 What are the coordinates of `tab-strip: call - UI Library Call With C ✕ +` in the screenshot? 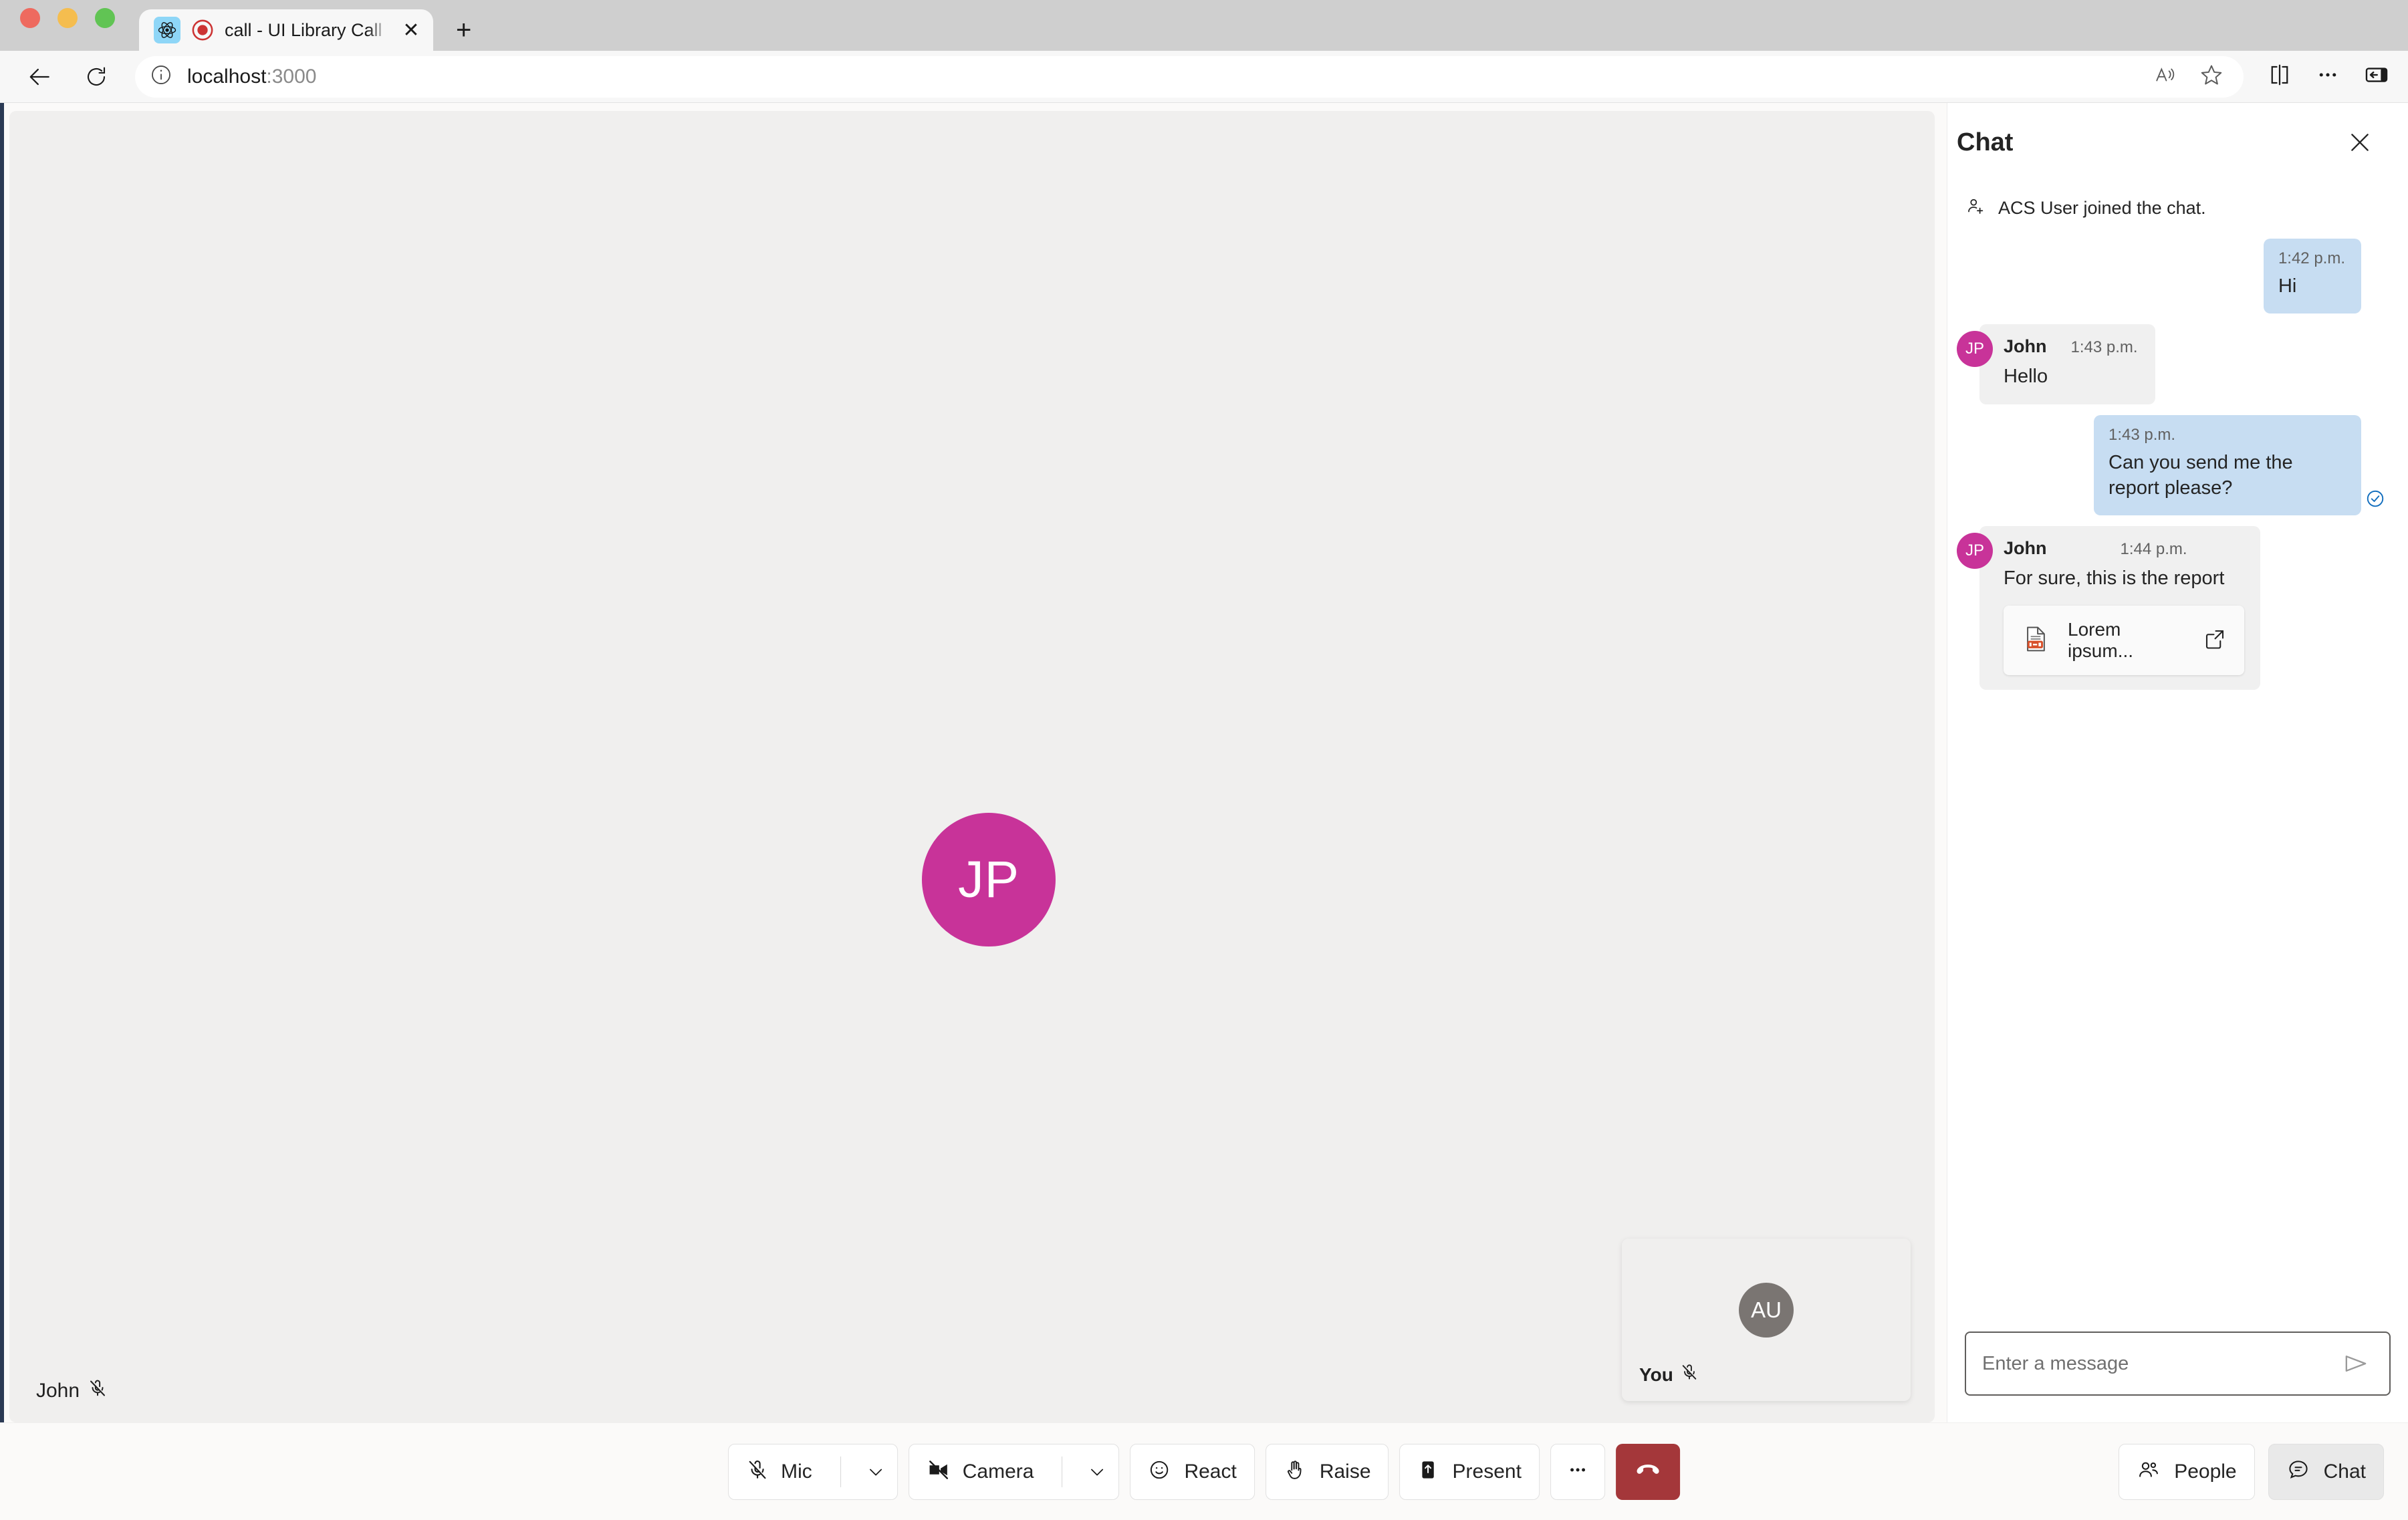 It's located at (1204, 25).